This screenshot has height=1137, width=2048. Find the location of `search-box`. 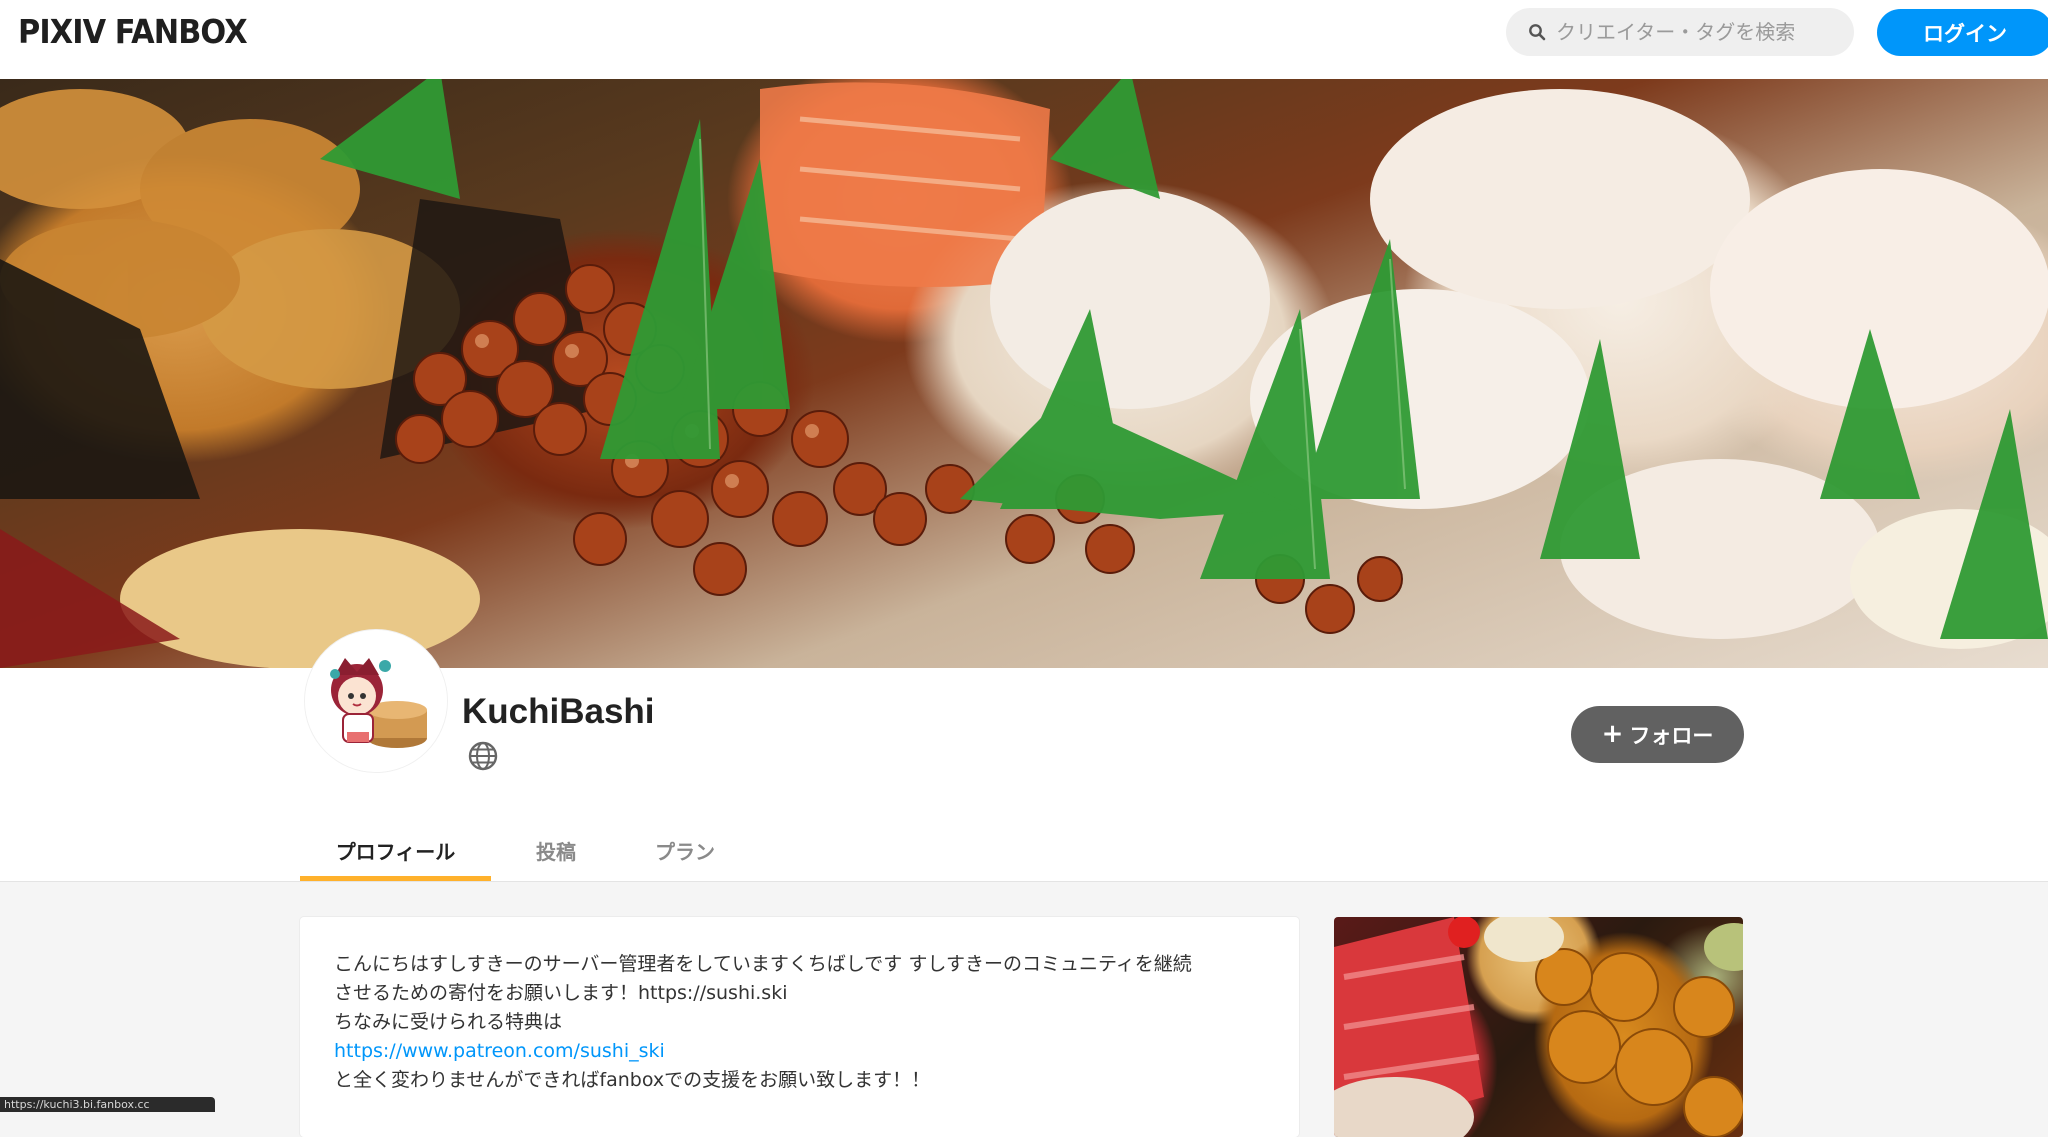

search-box is located at coordinates (1680, 32).